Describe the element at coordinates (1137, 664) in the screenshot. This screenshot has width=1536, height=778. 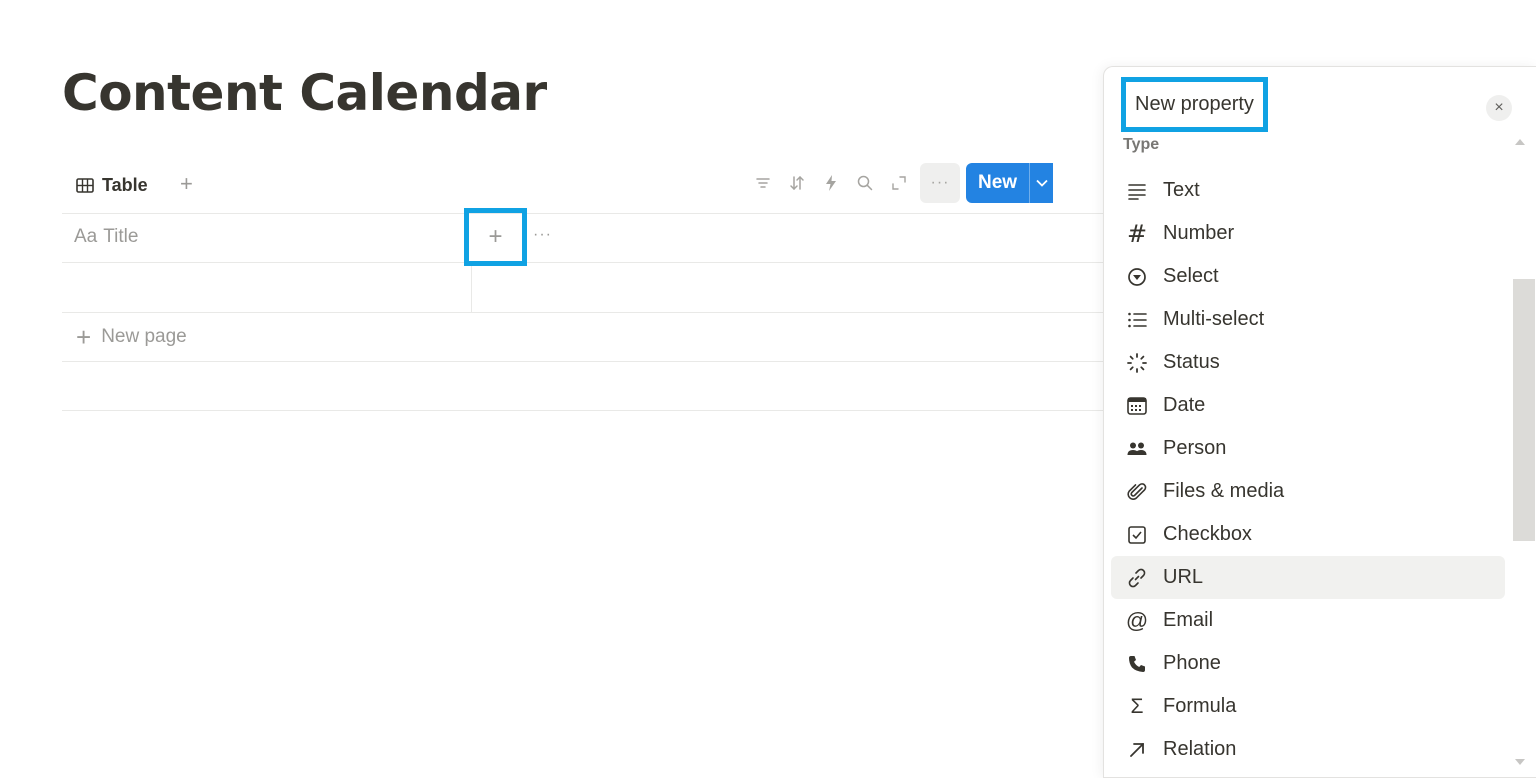
I see `phone-icon` at that location.